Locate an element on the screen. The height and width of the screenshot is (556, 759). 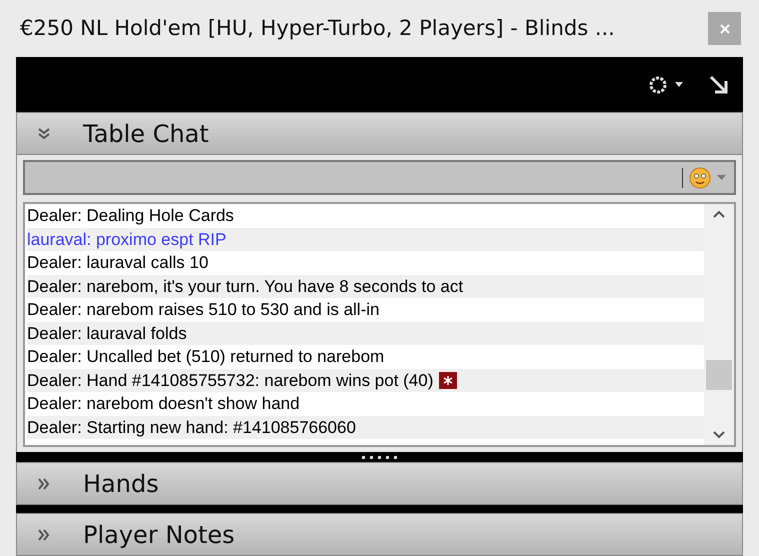
chat-message: Dealer: Hand #141085755732: narebom wins pot (40) is located at coordinates (230, 381).